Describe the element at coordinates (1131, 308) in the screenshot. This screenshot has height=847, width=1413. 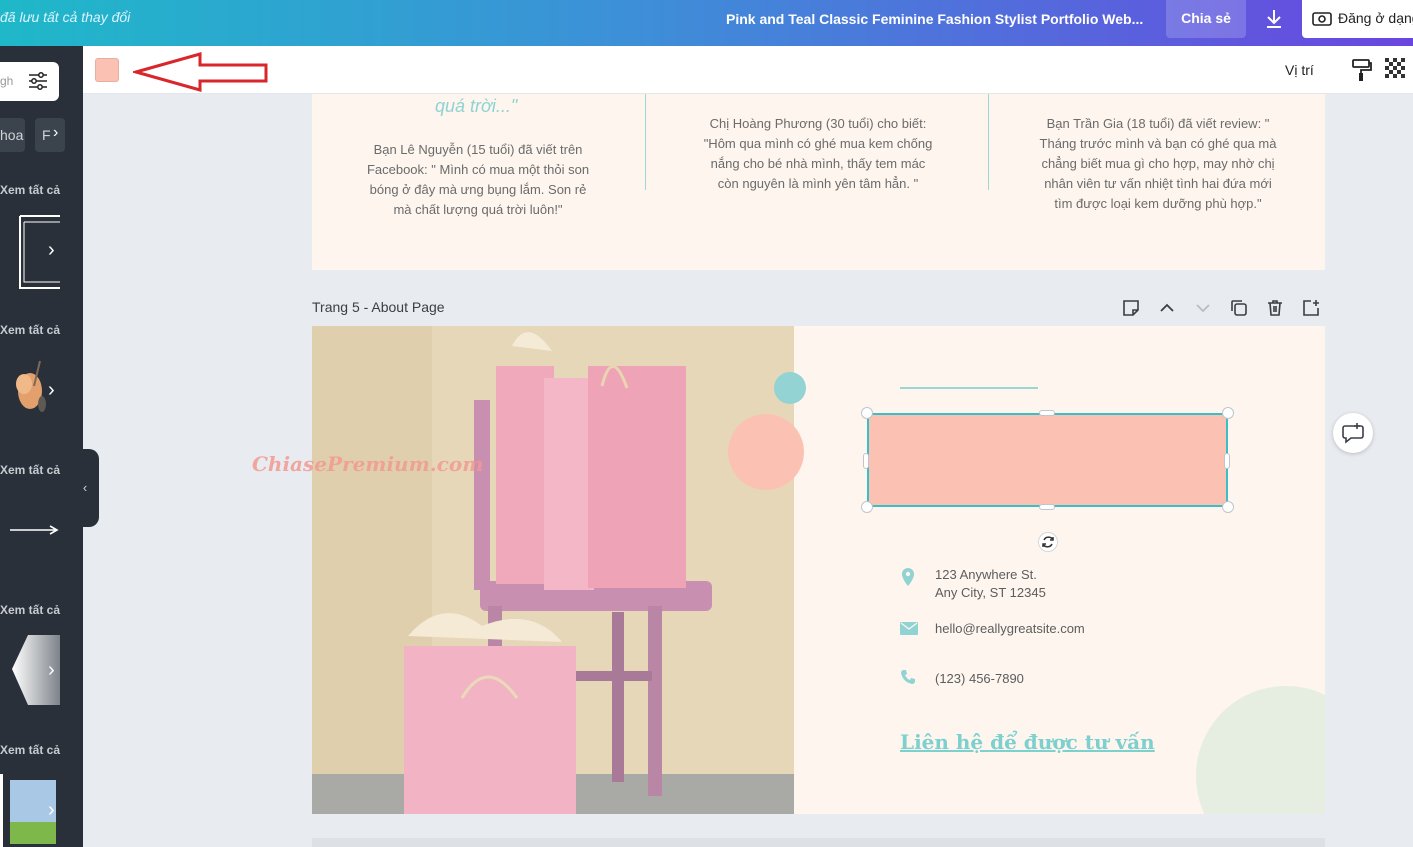
I see `notes-icon` at that location.